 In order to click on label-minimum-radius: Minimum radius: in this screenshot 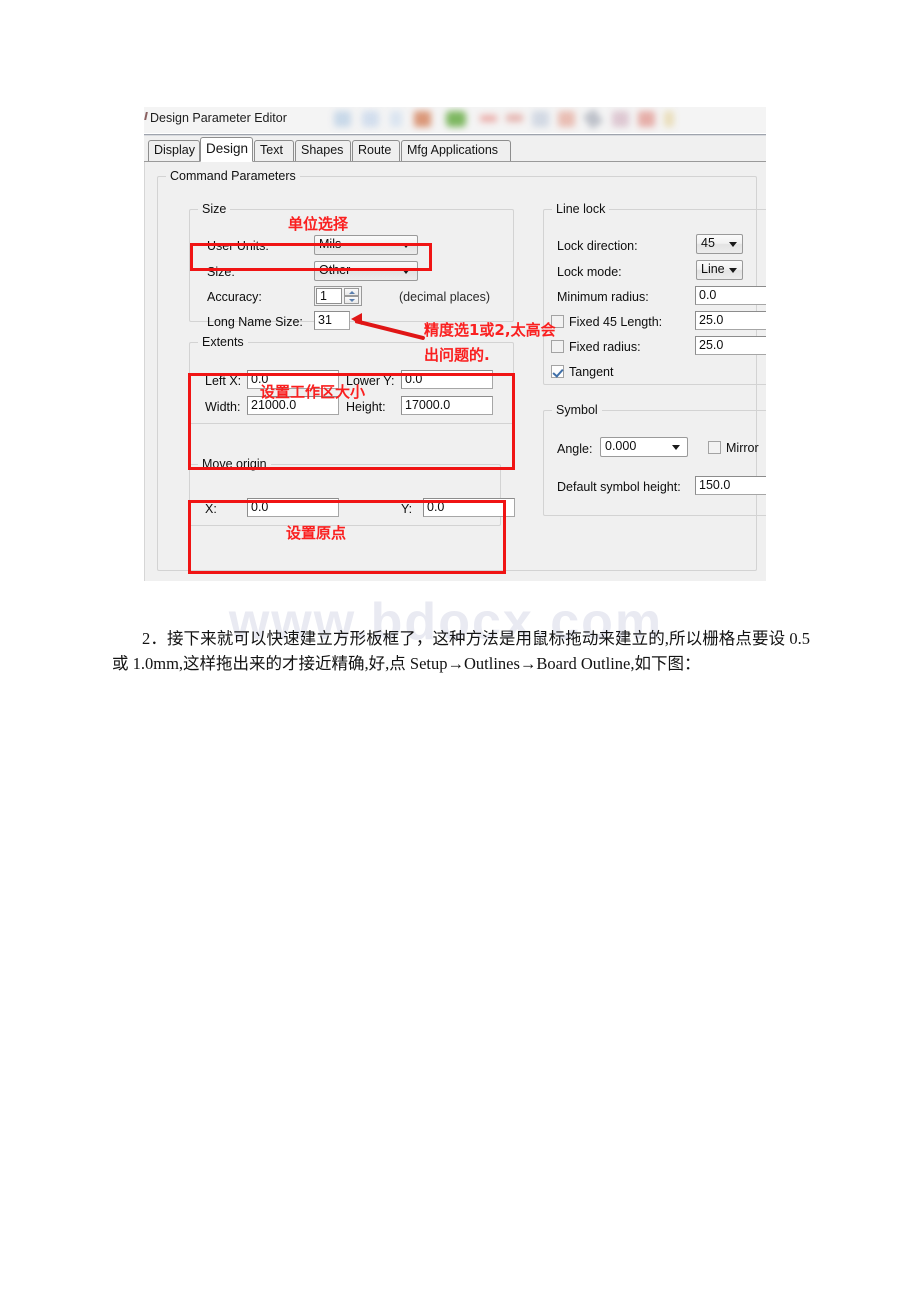, I will do `click(603, 297)`.